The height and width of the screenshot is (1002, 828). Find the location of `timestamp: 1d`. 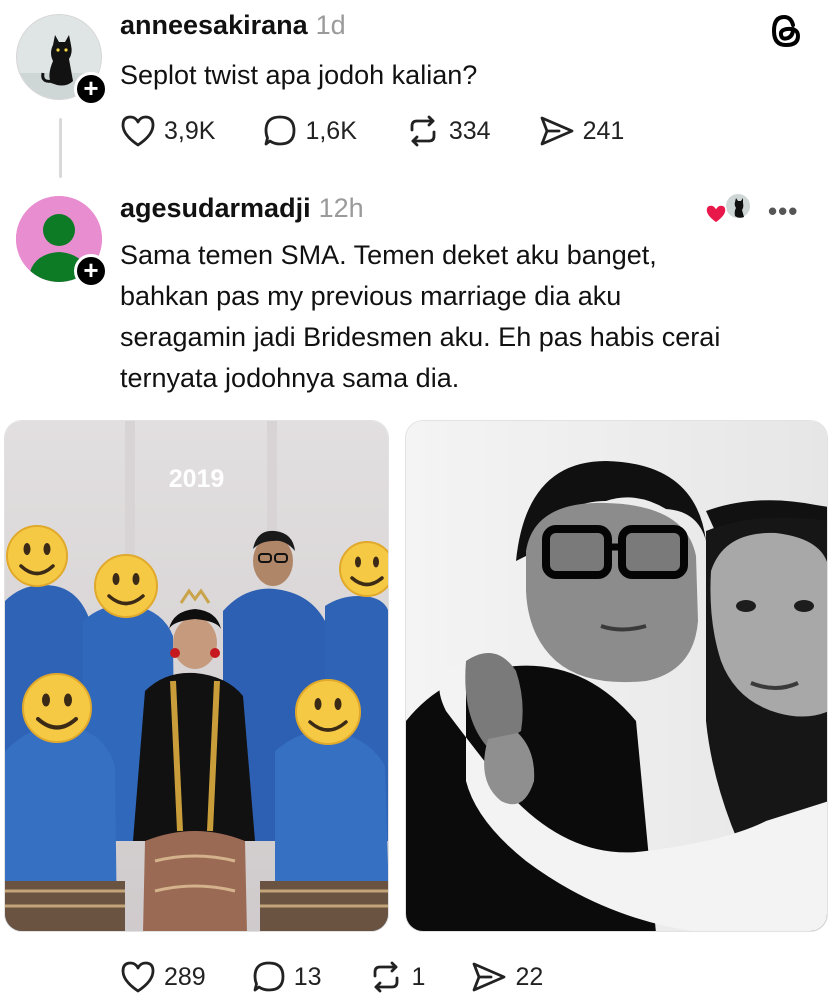

timestamp: 1d is located at coordinates (330, 25).